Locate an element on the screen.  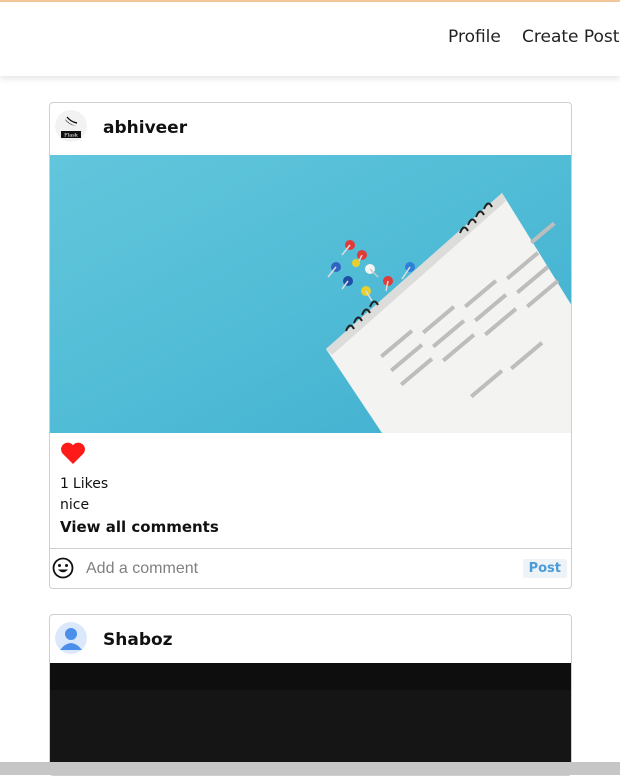
navbar: Profile Create Post is located at coordinates (310, 39).